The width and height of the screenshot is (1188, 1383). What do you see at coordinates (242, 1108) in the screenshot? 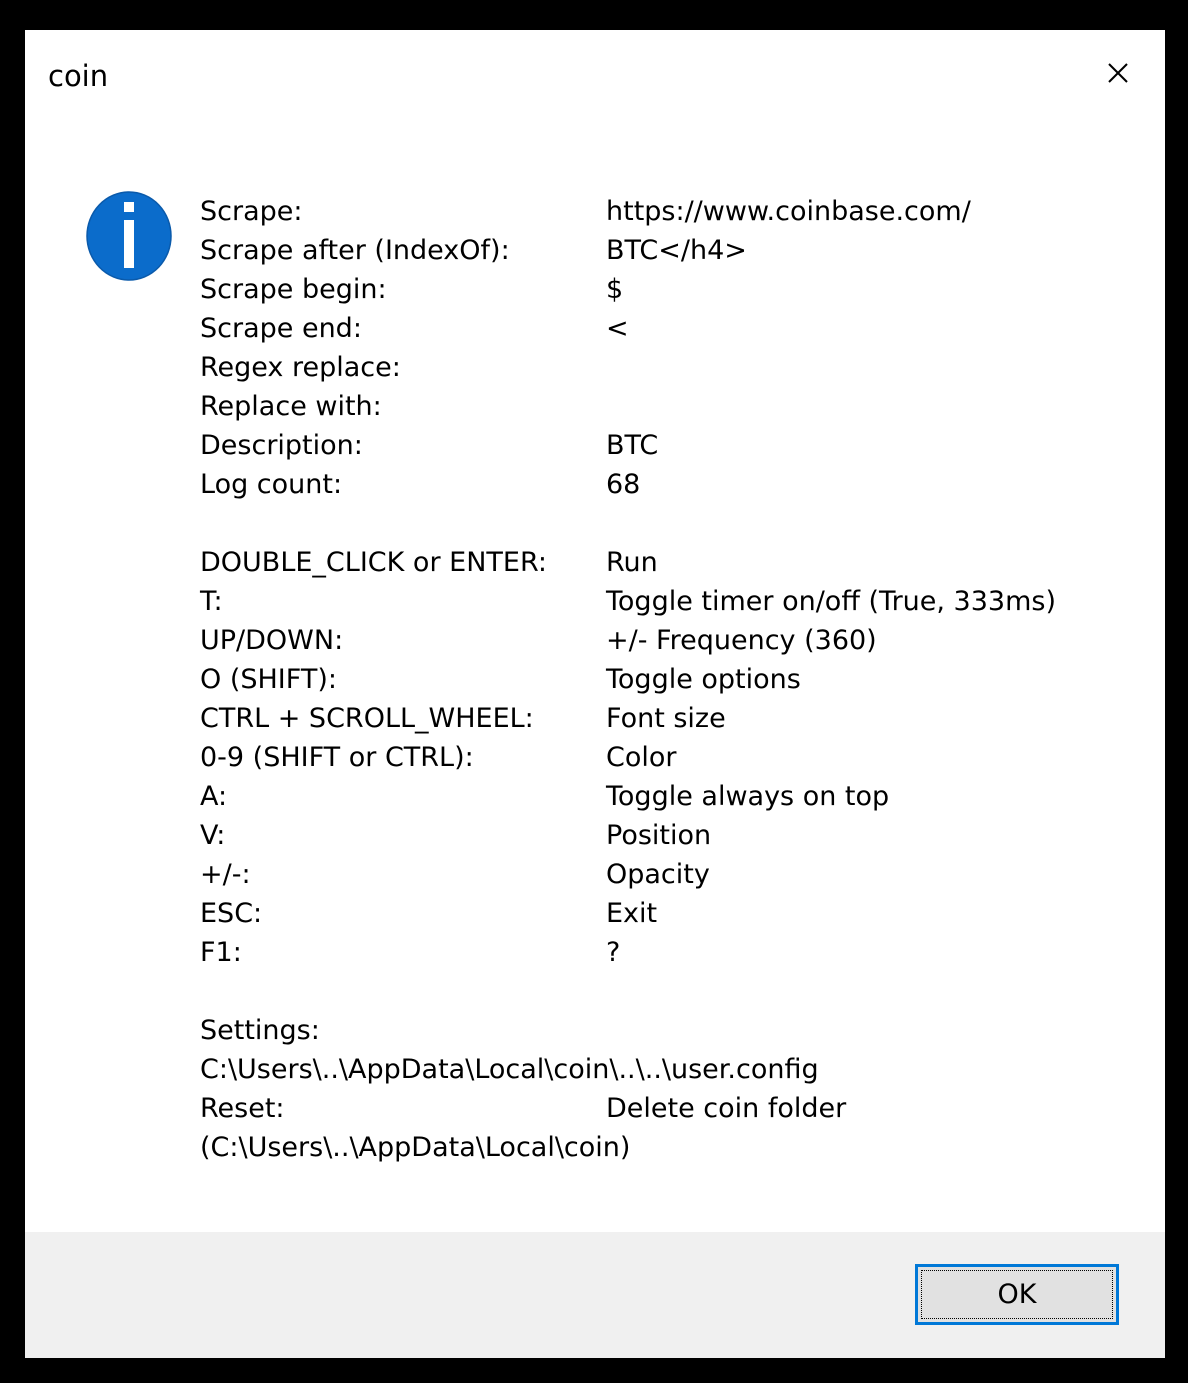
I see `reset-label: Reset:` at bounding box center [242, 1108].